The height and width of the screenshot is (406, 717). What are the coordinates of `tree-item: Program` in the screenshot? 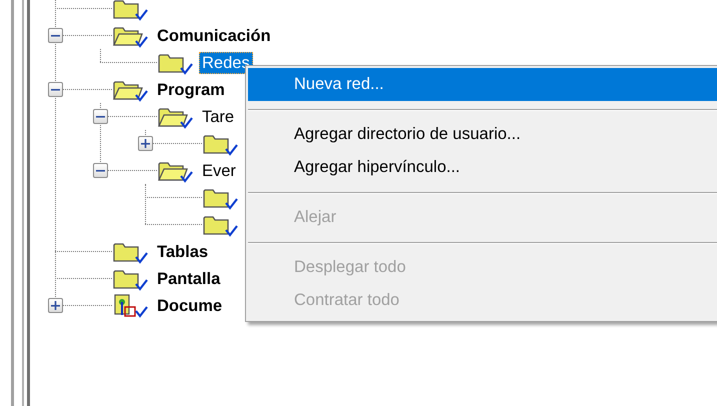 It's located at (191, 89).